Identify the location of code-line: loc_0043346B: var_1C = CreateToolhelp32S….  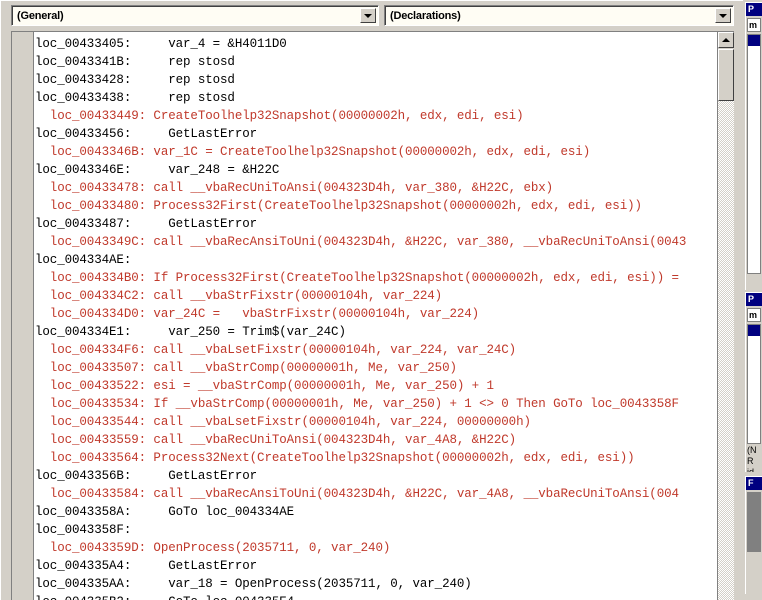
(375, 152).